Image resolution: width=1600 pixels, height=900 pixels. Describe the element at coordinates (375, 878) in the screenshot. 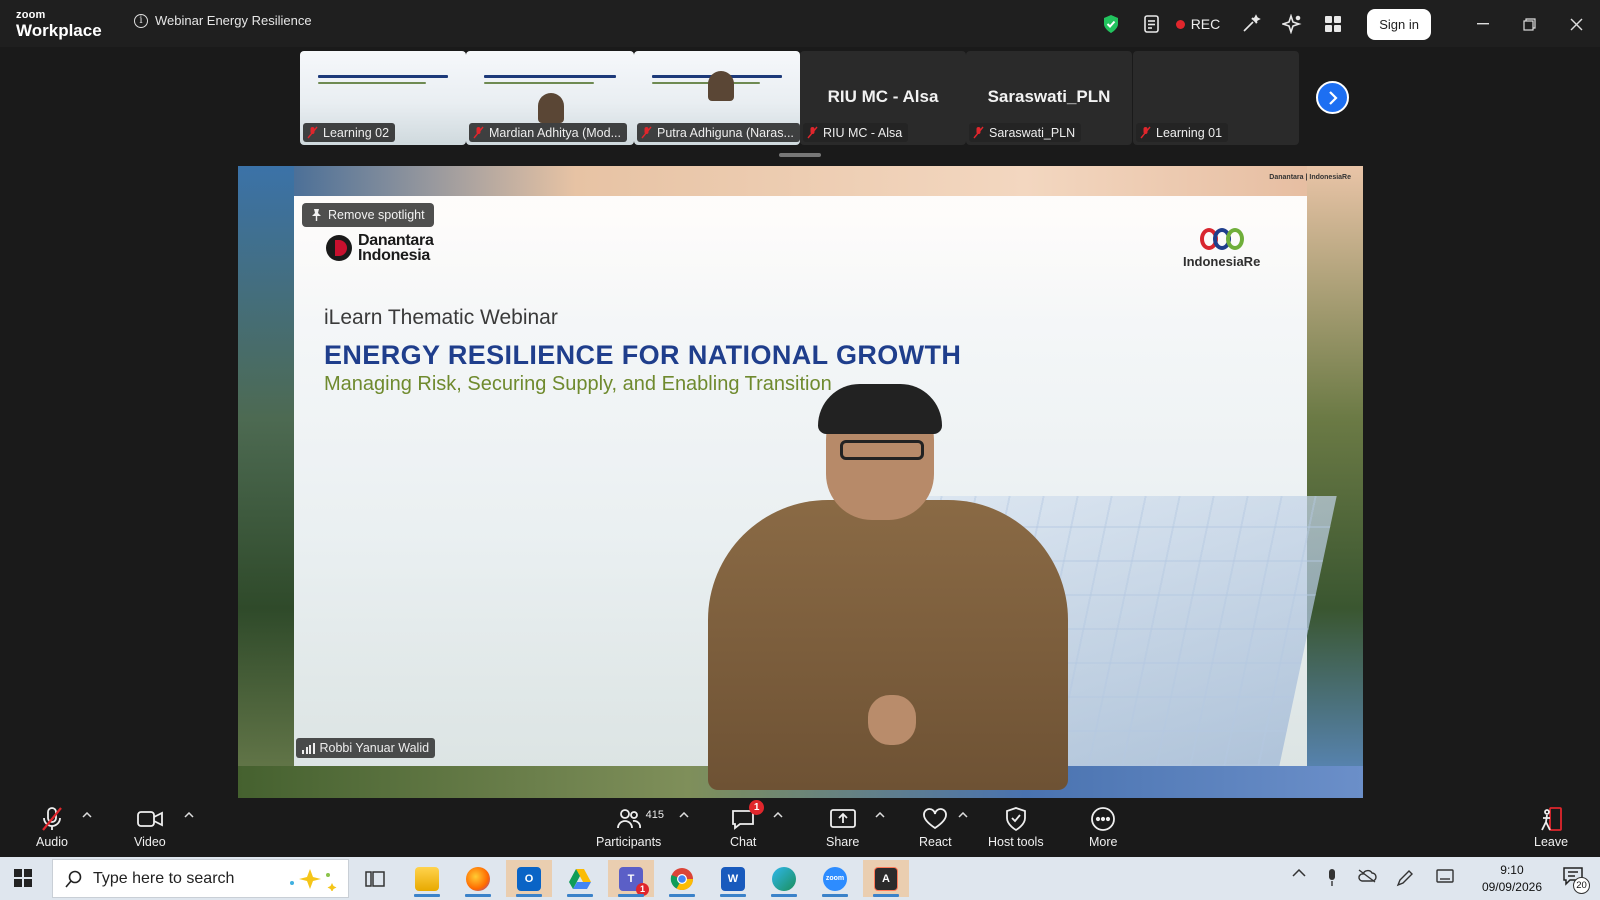

I see `task-view-icon` at that location.